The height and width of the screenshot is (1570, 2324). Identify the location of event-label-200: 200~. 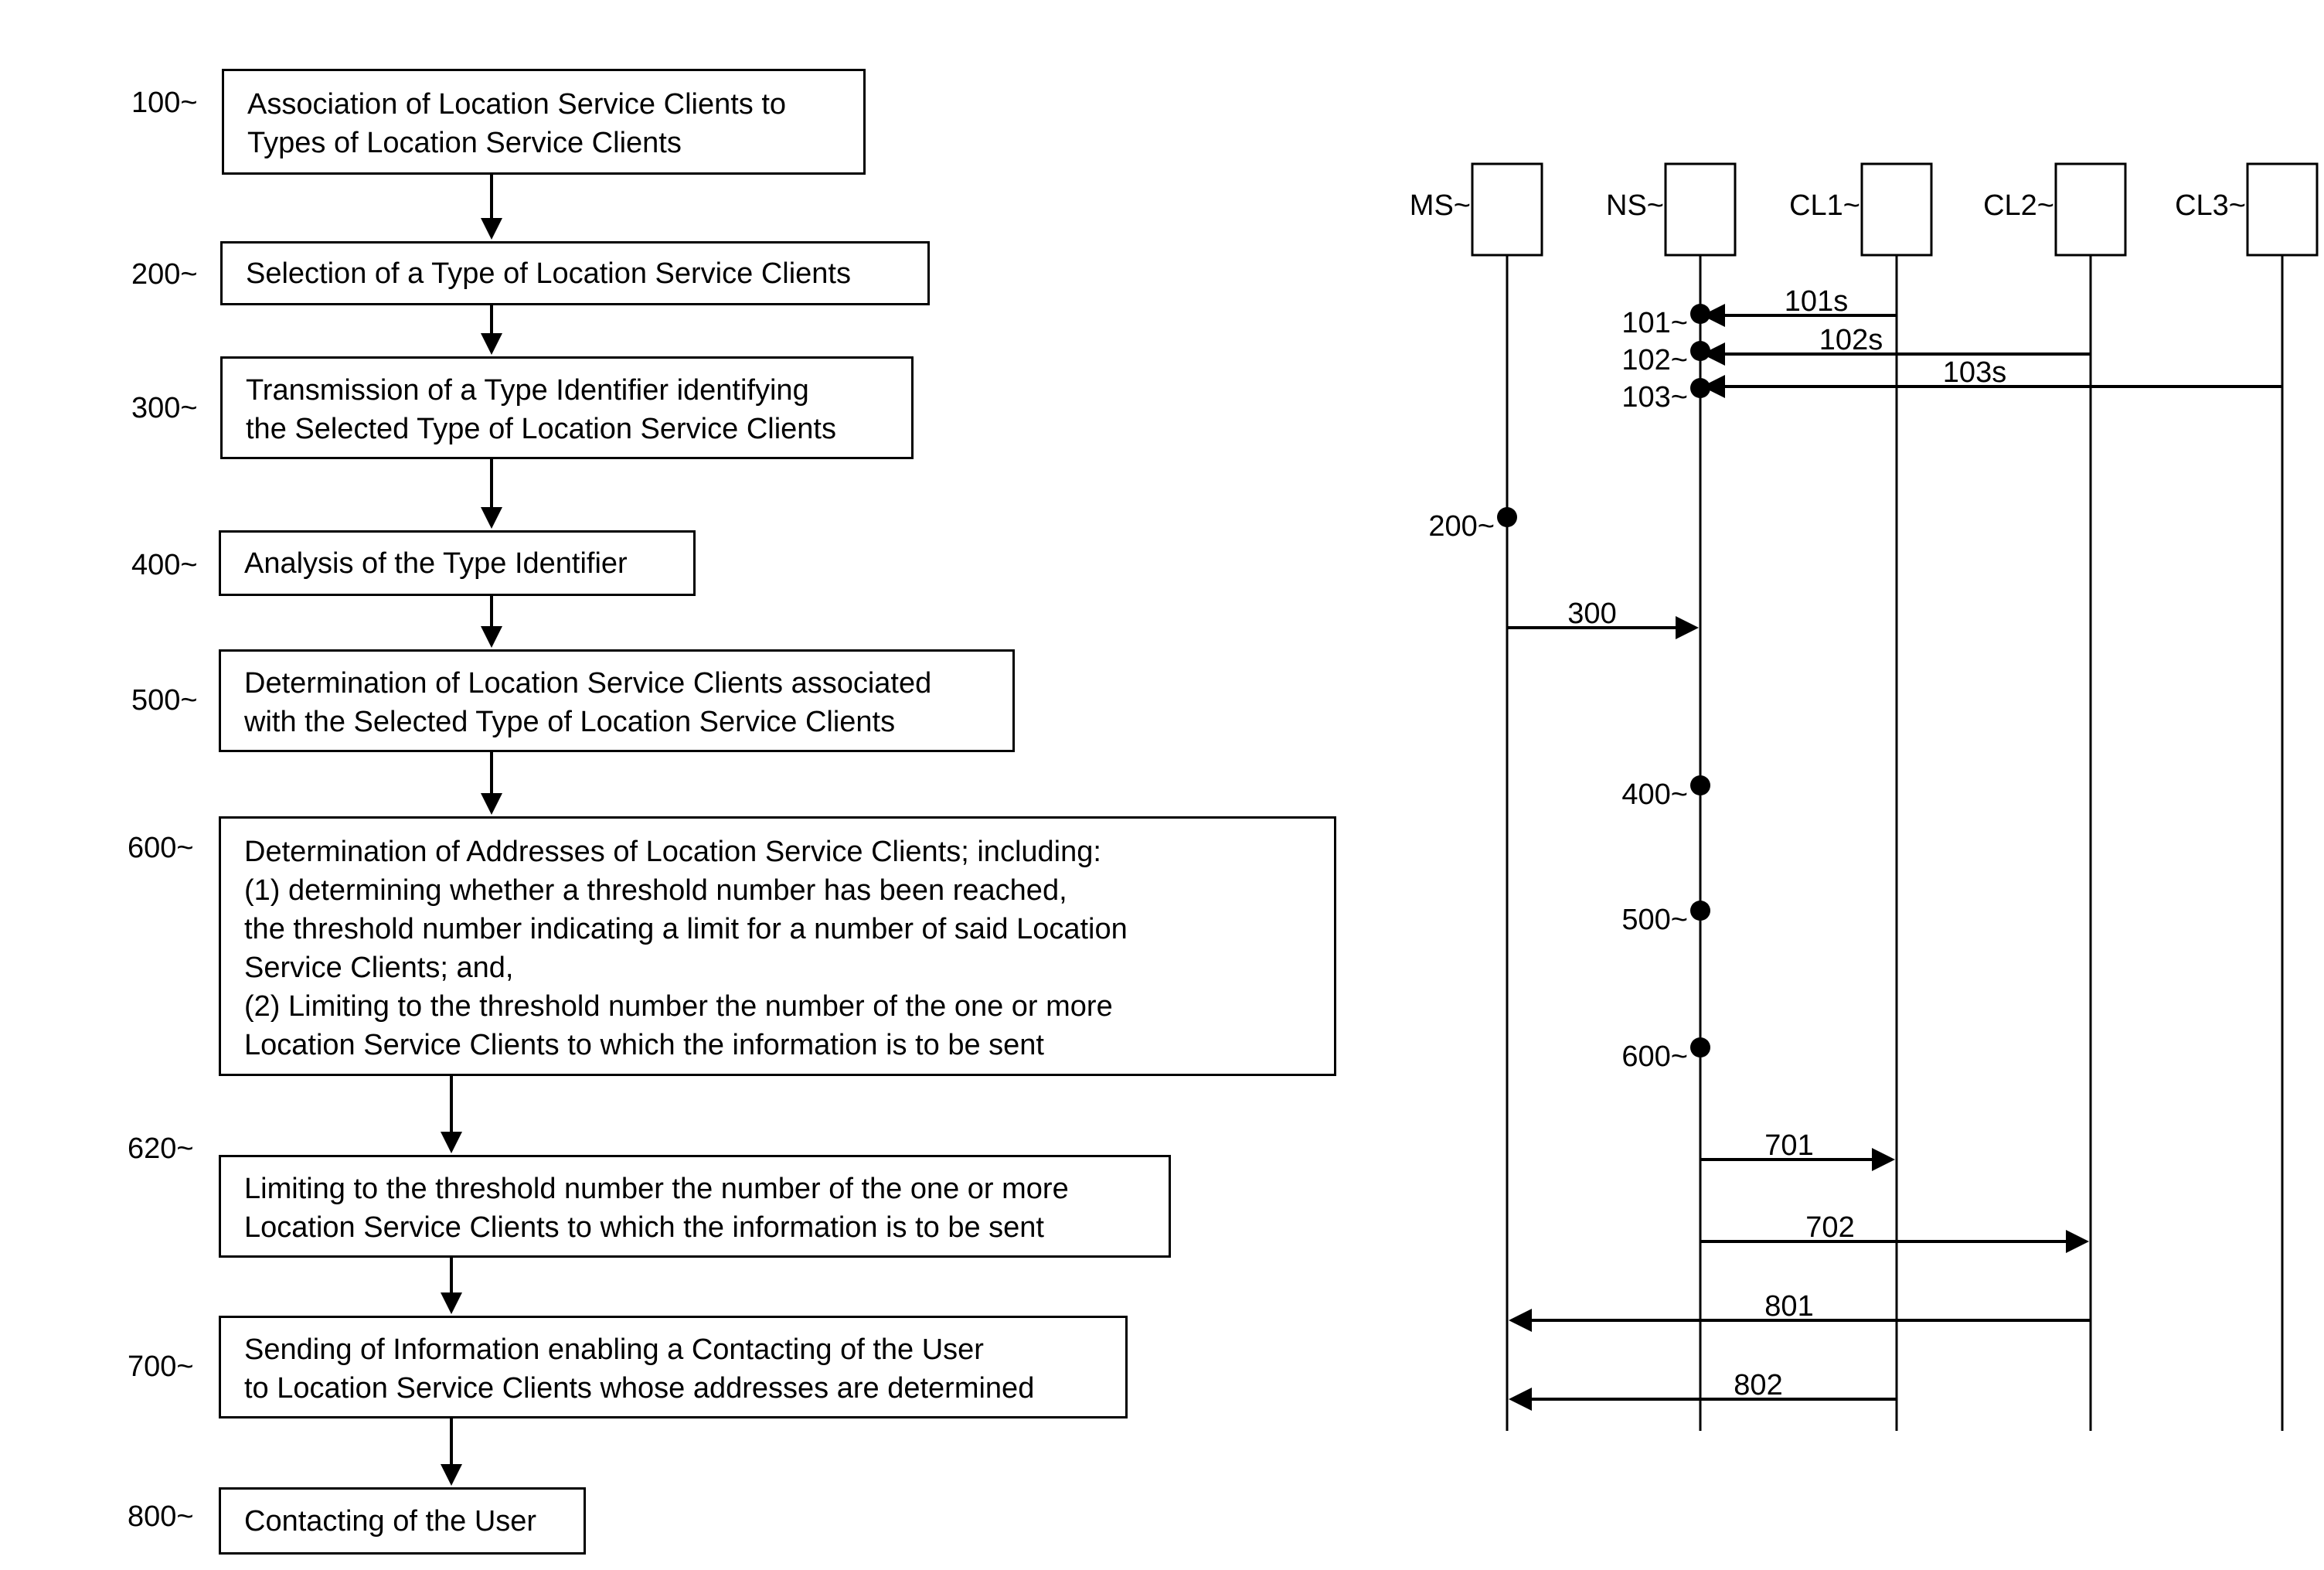
(1461, 526).